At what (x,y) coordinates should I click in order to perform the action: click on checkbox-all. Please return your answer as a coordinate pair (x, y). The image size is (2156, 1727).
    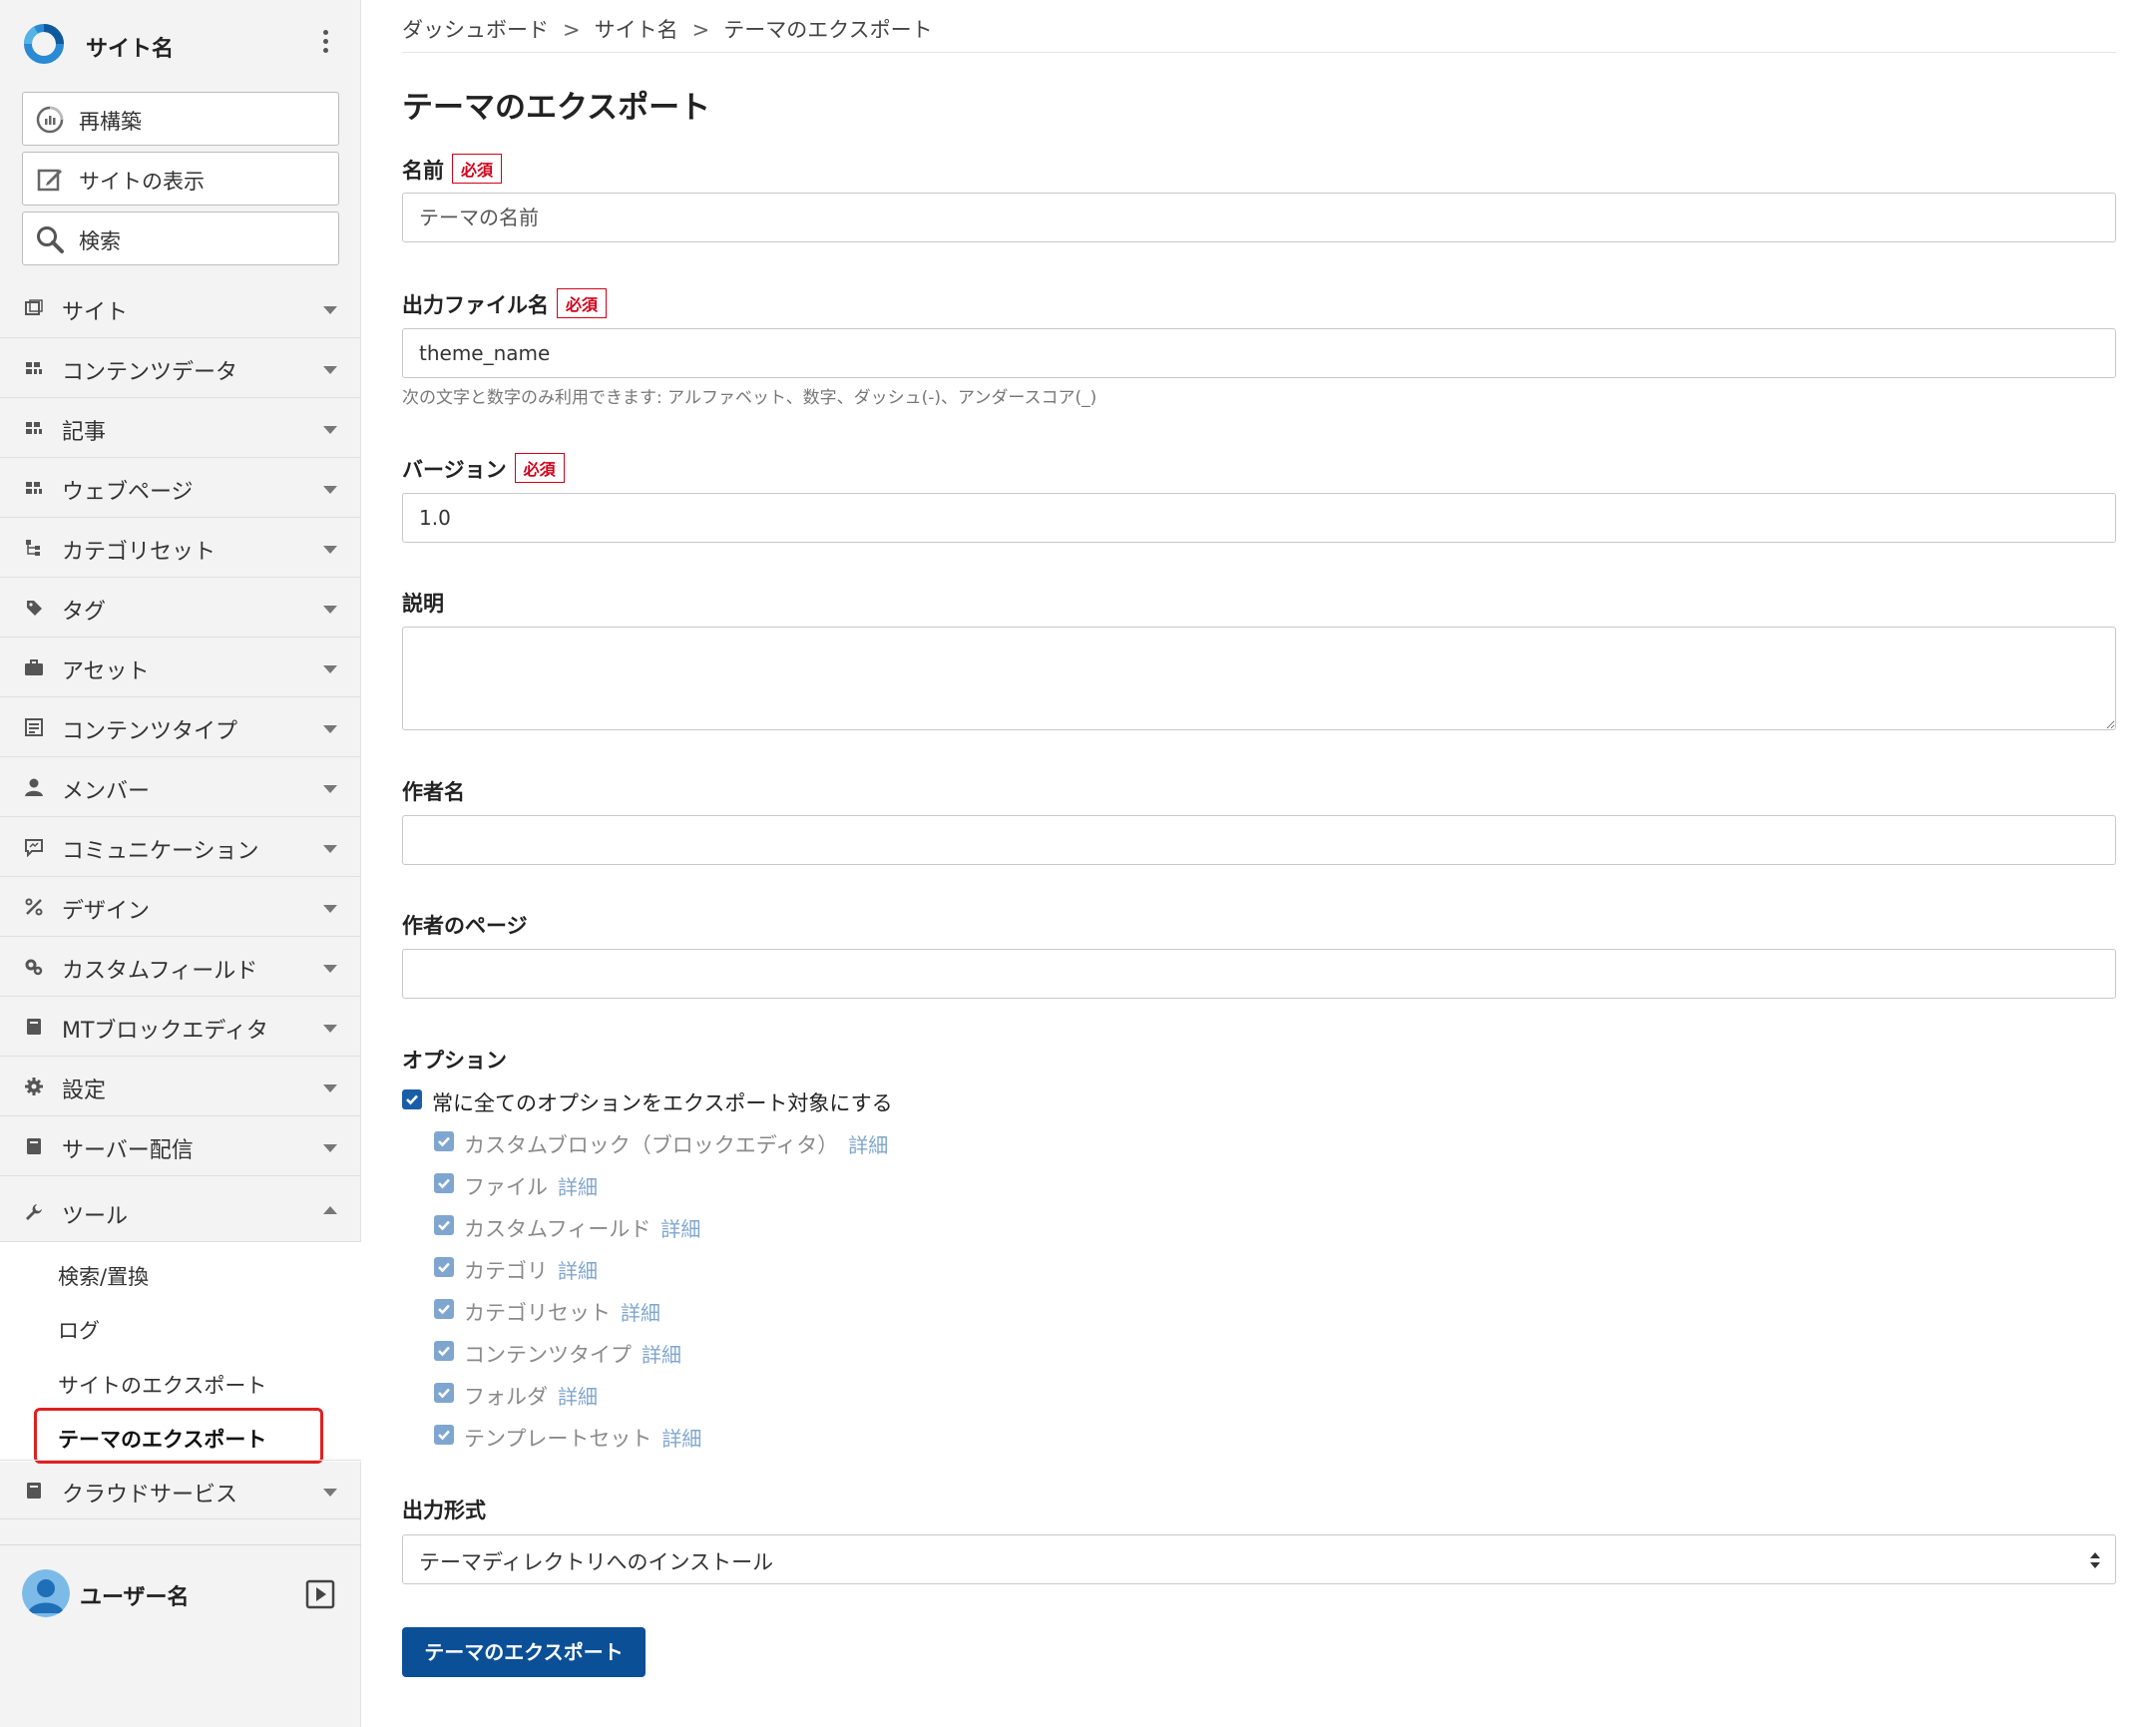
    Looking at the image, I should click on (412, 1099).